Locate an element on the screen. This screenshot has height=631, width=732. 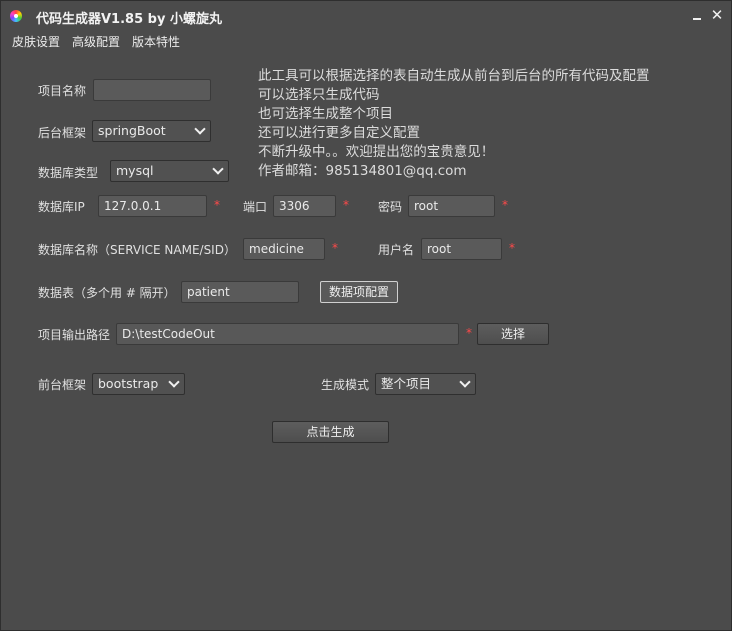
backend-framework-value: springBoot is located at coordinates (132, 130).